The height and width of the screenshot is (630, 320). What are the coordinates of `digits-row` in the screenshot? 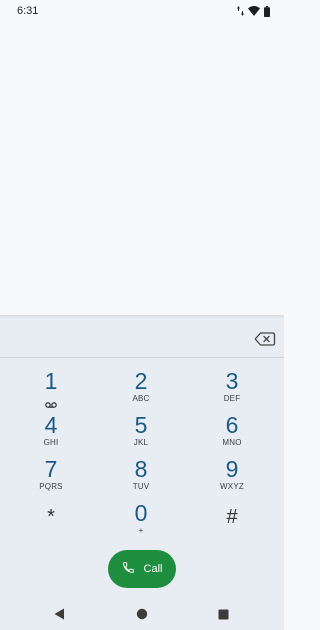 It's located at (142, 339).